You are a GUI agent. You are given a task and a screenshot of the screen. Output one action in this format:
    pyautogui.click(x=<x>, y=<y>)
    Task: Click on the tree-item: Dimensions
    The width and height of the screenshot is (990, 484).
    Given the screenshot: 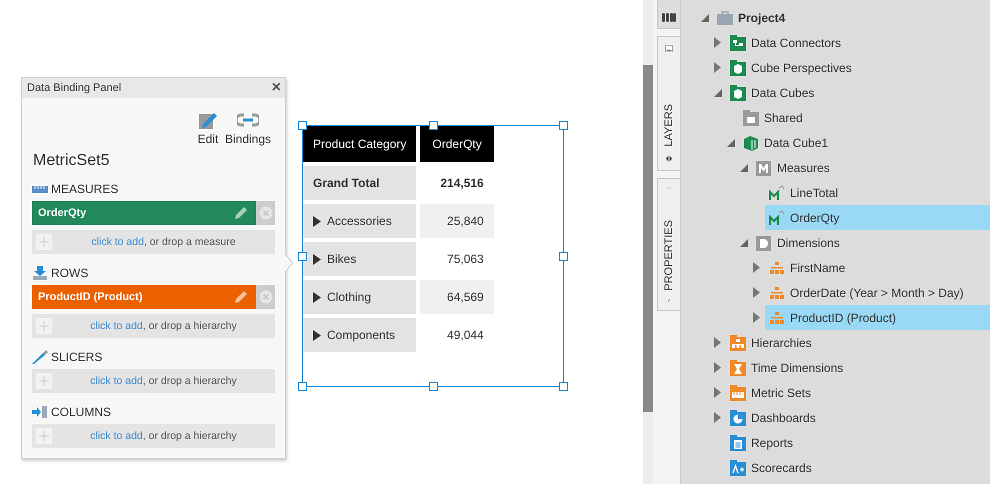 What is the action you would take?
    pyautogui.click(x=871, y=242)
    